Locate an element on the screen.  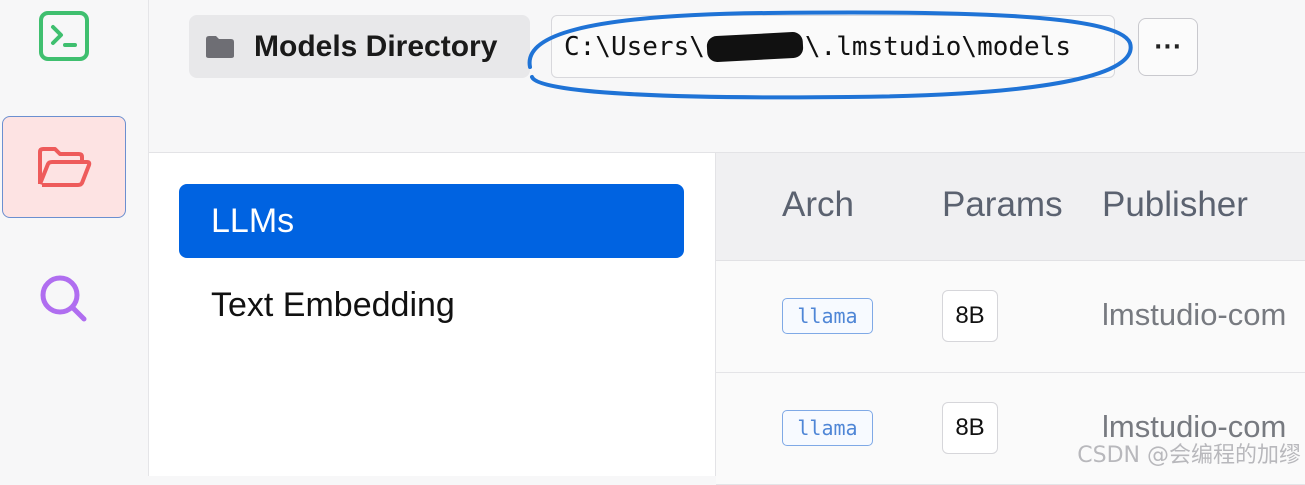
more-options-button: ··· is located at coordinates (1168, 47).